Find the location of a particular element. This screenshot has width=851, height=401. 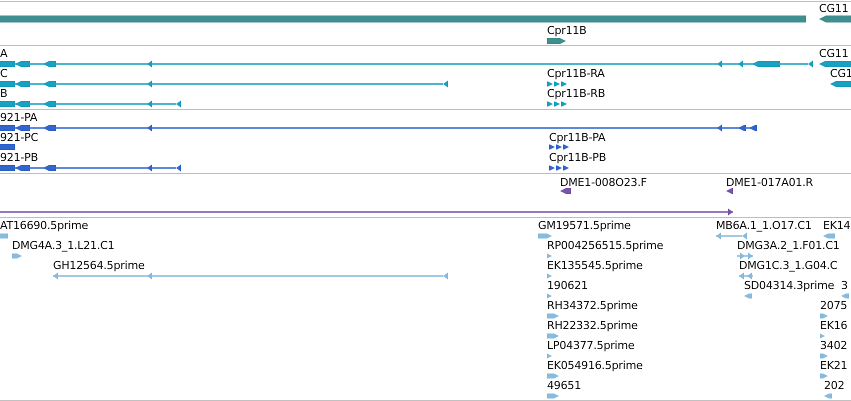

feature-label: AT16690.5prime is located at coordinates (44, 225).